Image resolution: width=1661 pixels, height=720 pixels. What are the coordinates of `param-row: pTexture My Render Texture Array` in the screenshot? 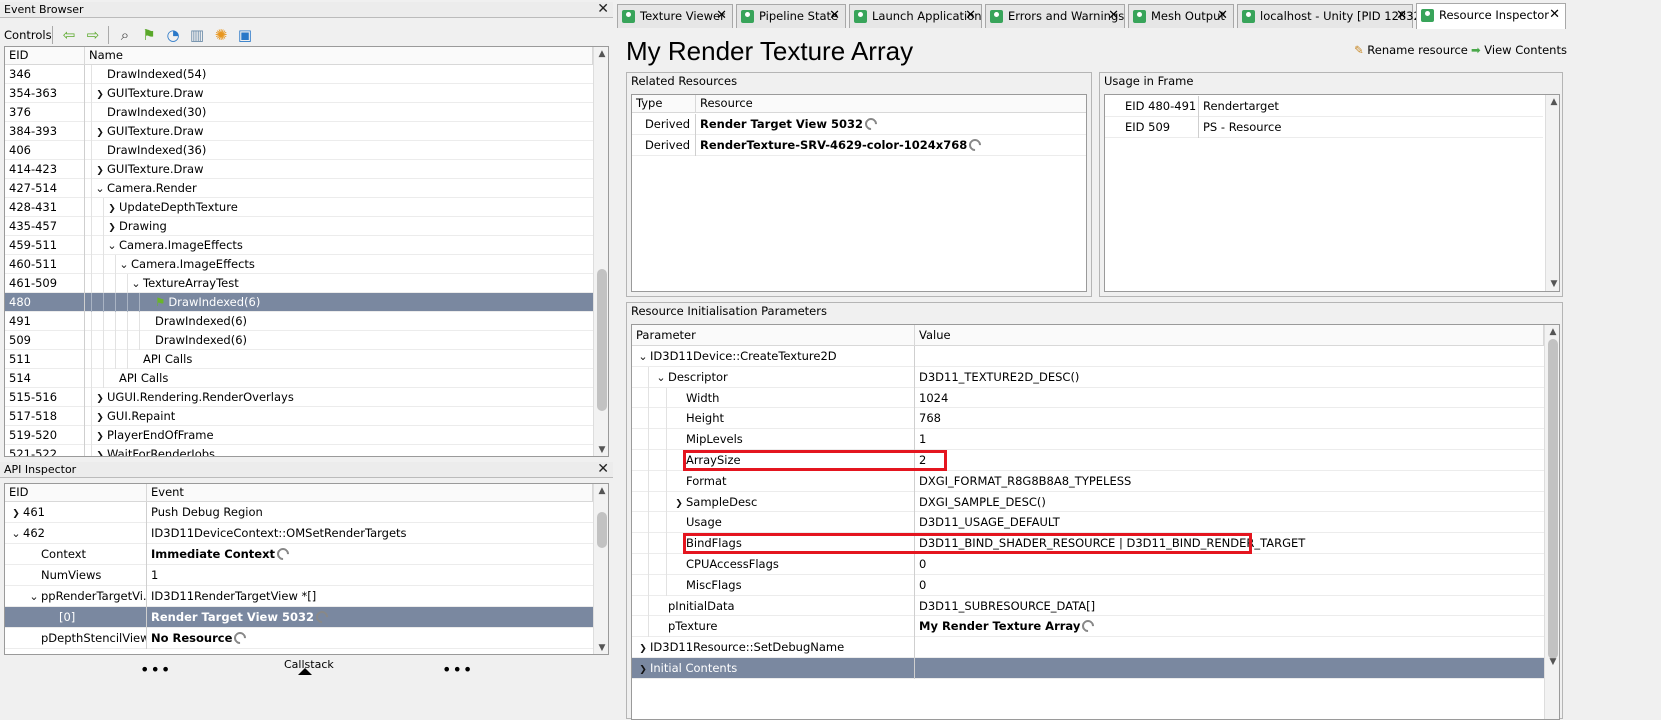 It's located at (1088, 627).